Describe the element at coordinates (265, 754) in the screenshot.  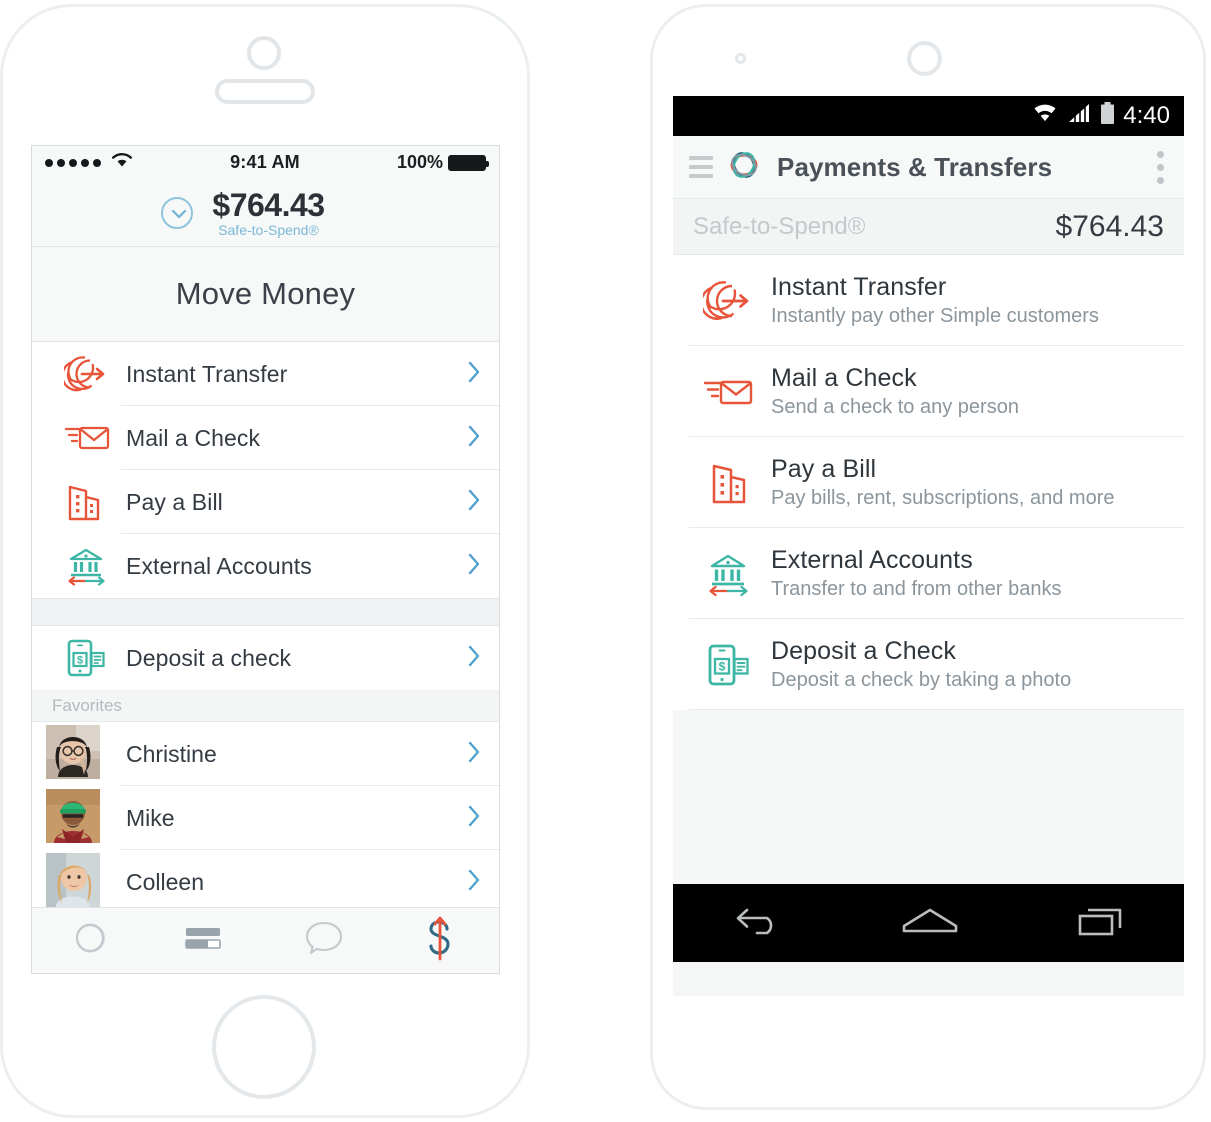
I see `list-item-favorite-christine: Christine` at that location.